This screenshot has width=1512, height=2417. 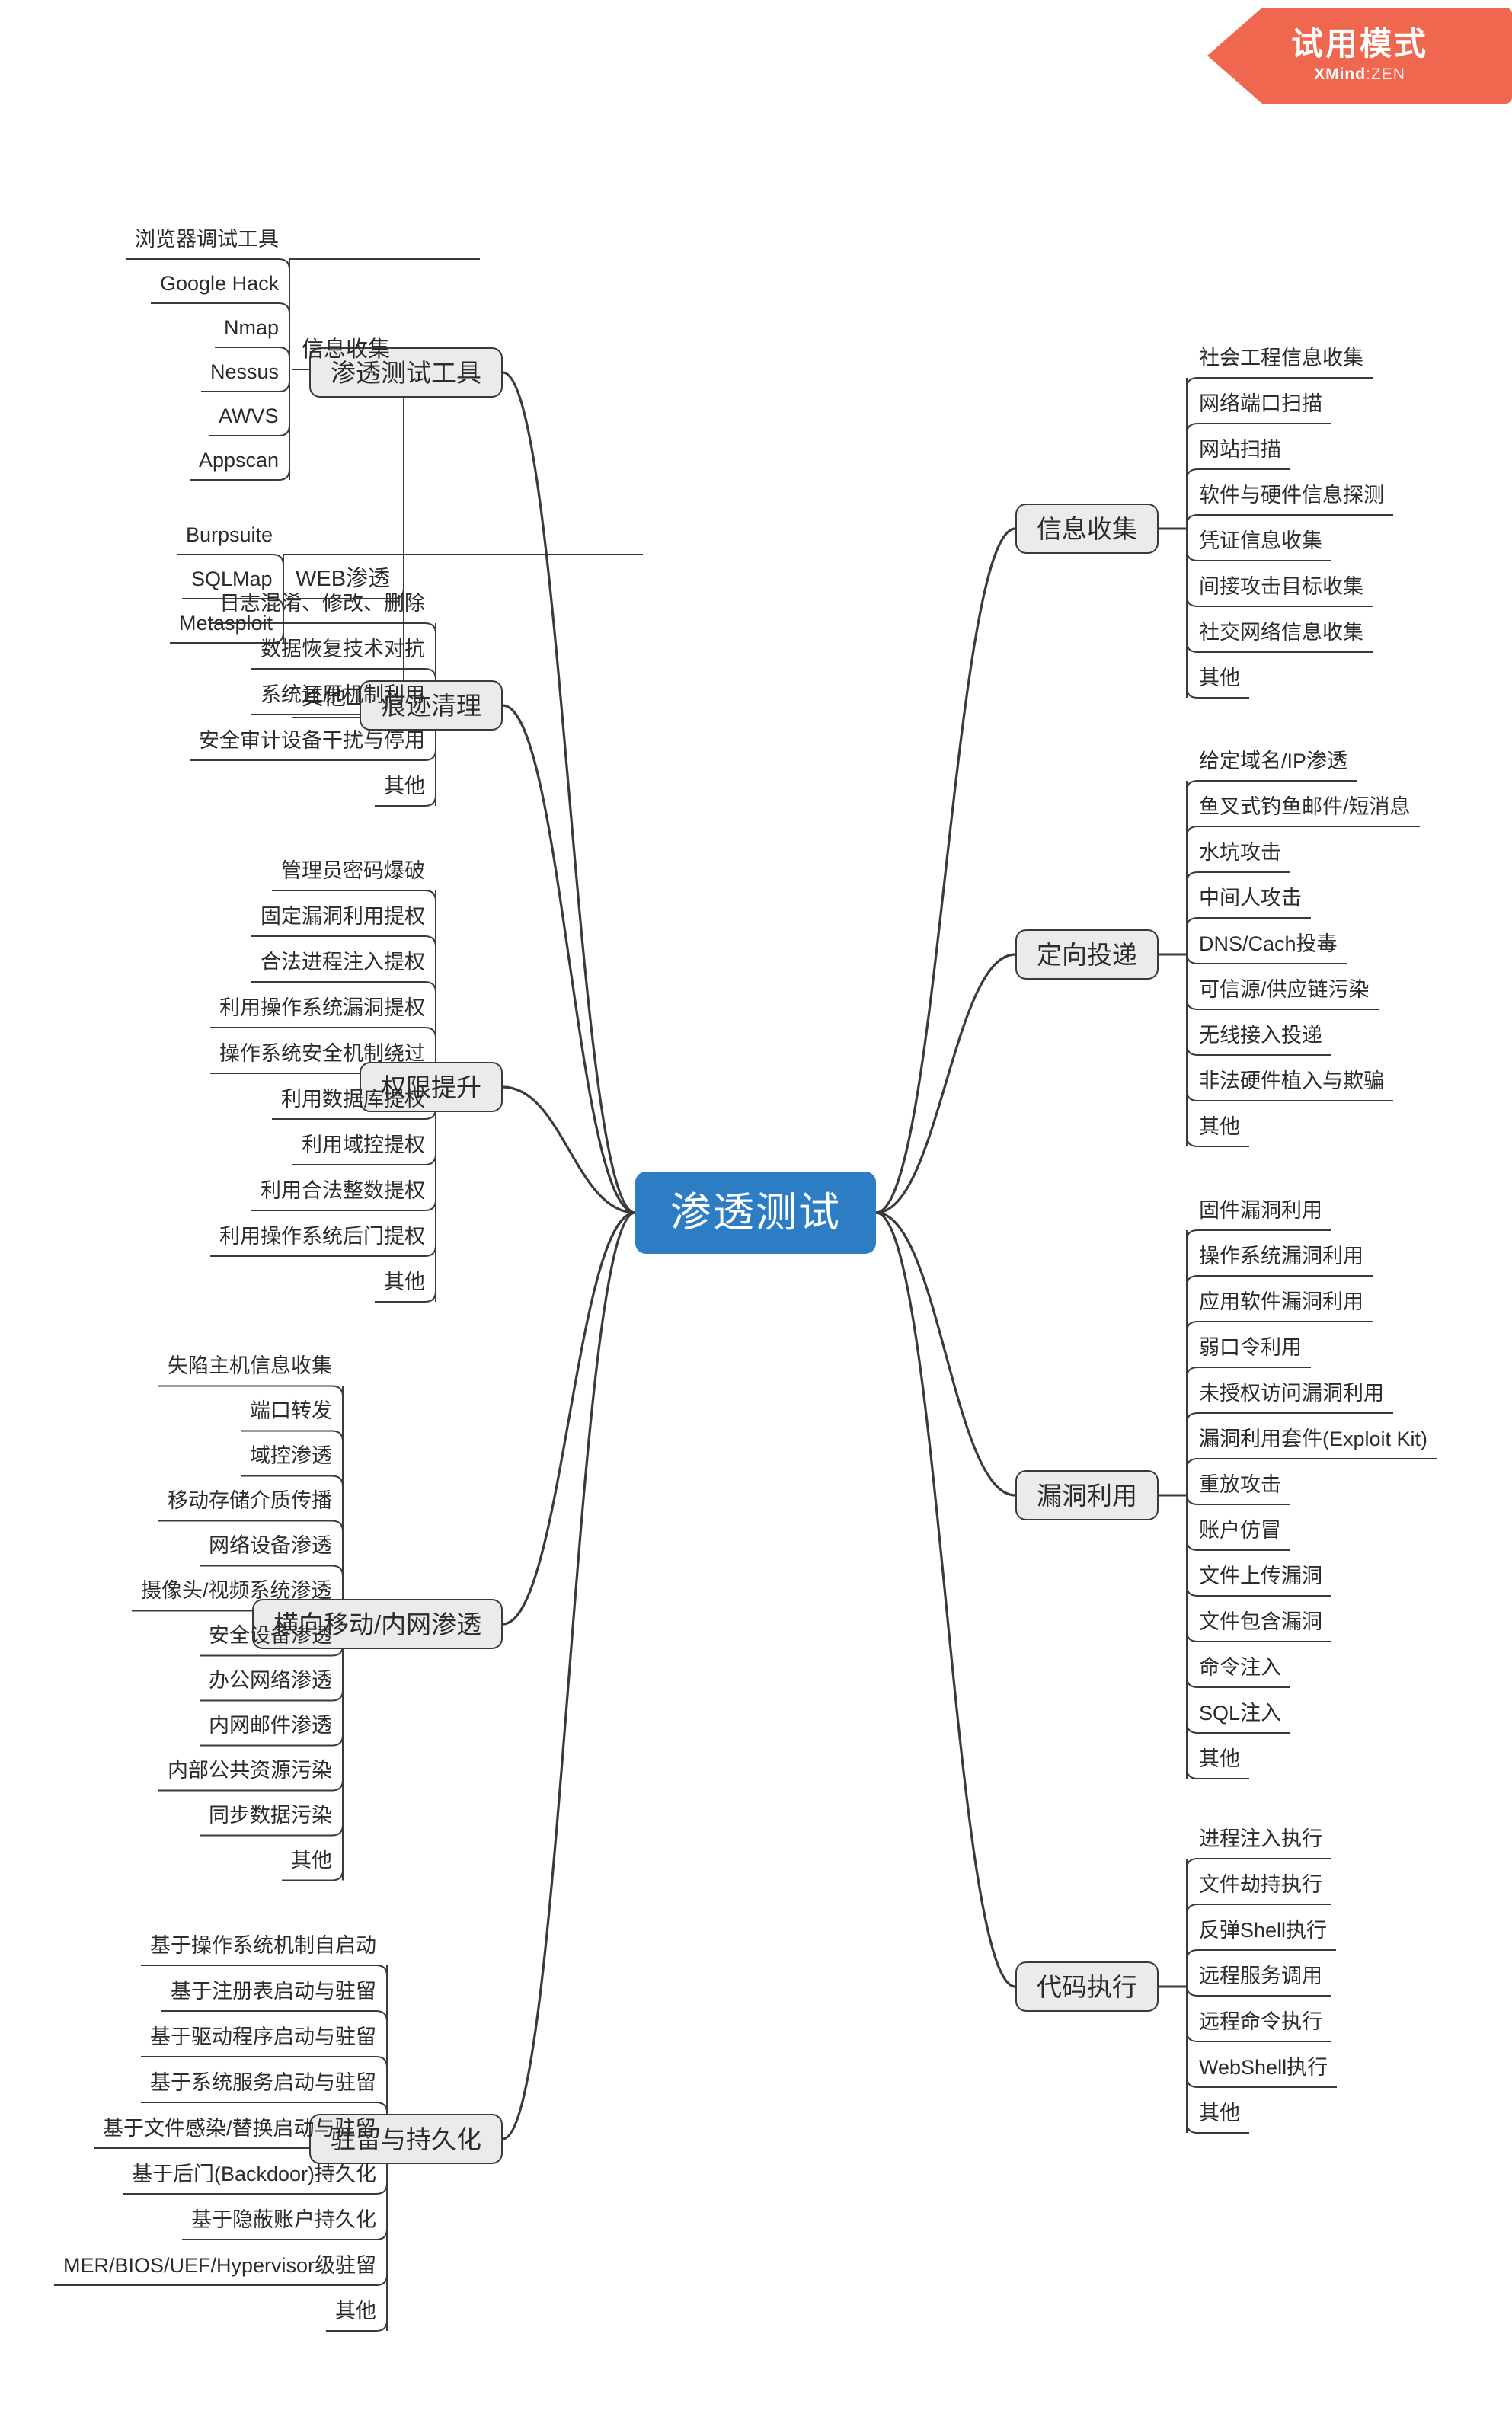 I want to click on leaf-node: 鱼叉式钓鱼邮件/短消息, so click(x=1305, y=807).